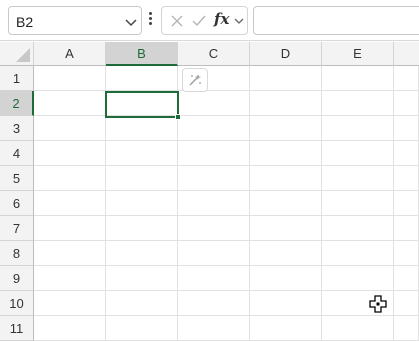 Image resolution: width=419 pixels, height=341 pixels. Describe the element at coordinates (214, 178) in the screenshot. I see `cell-c5` at that location.